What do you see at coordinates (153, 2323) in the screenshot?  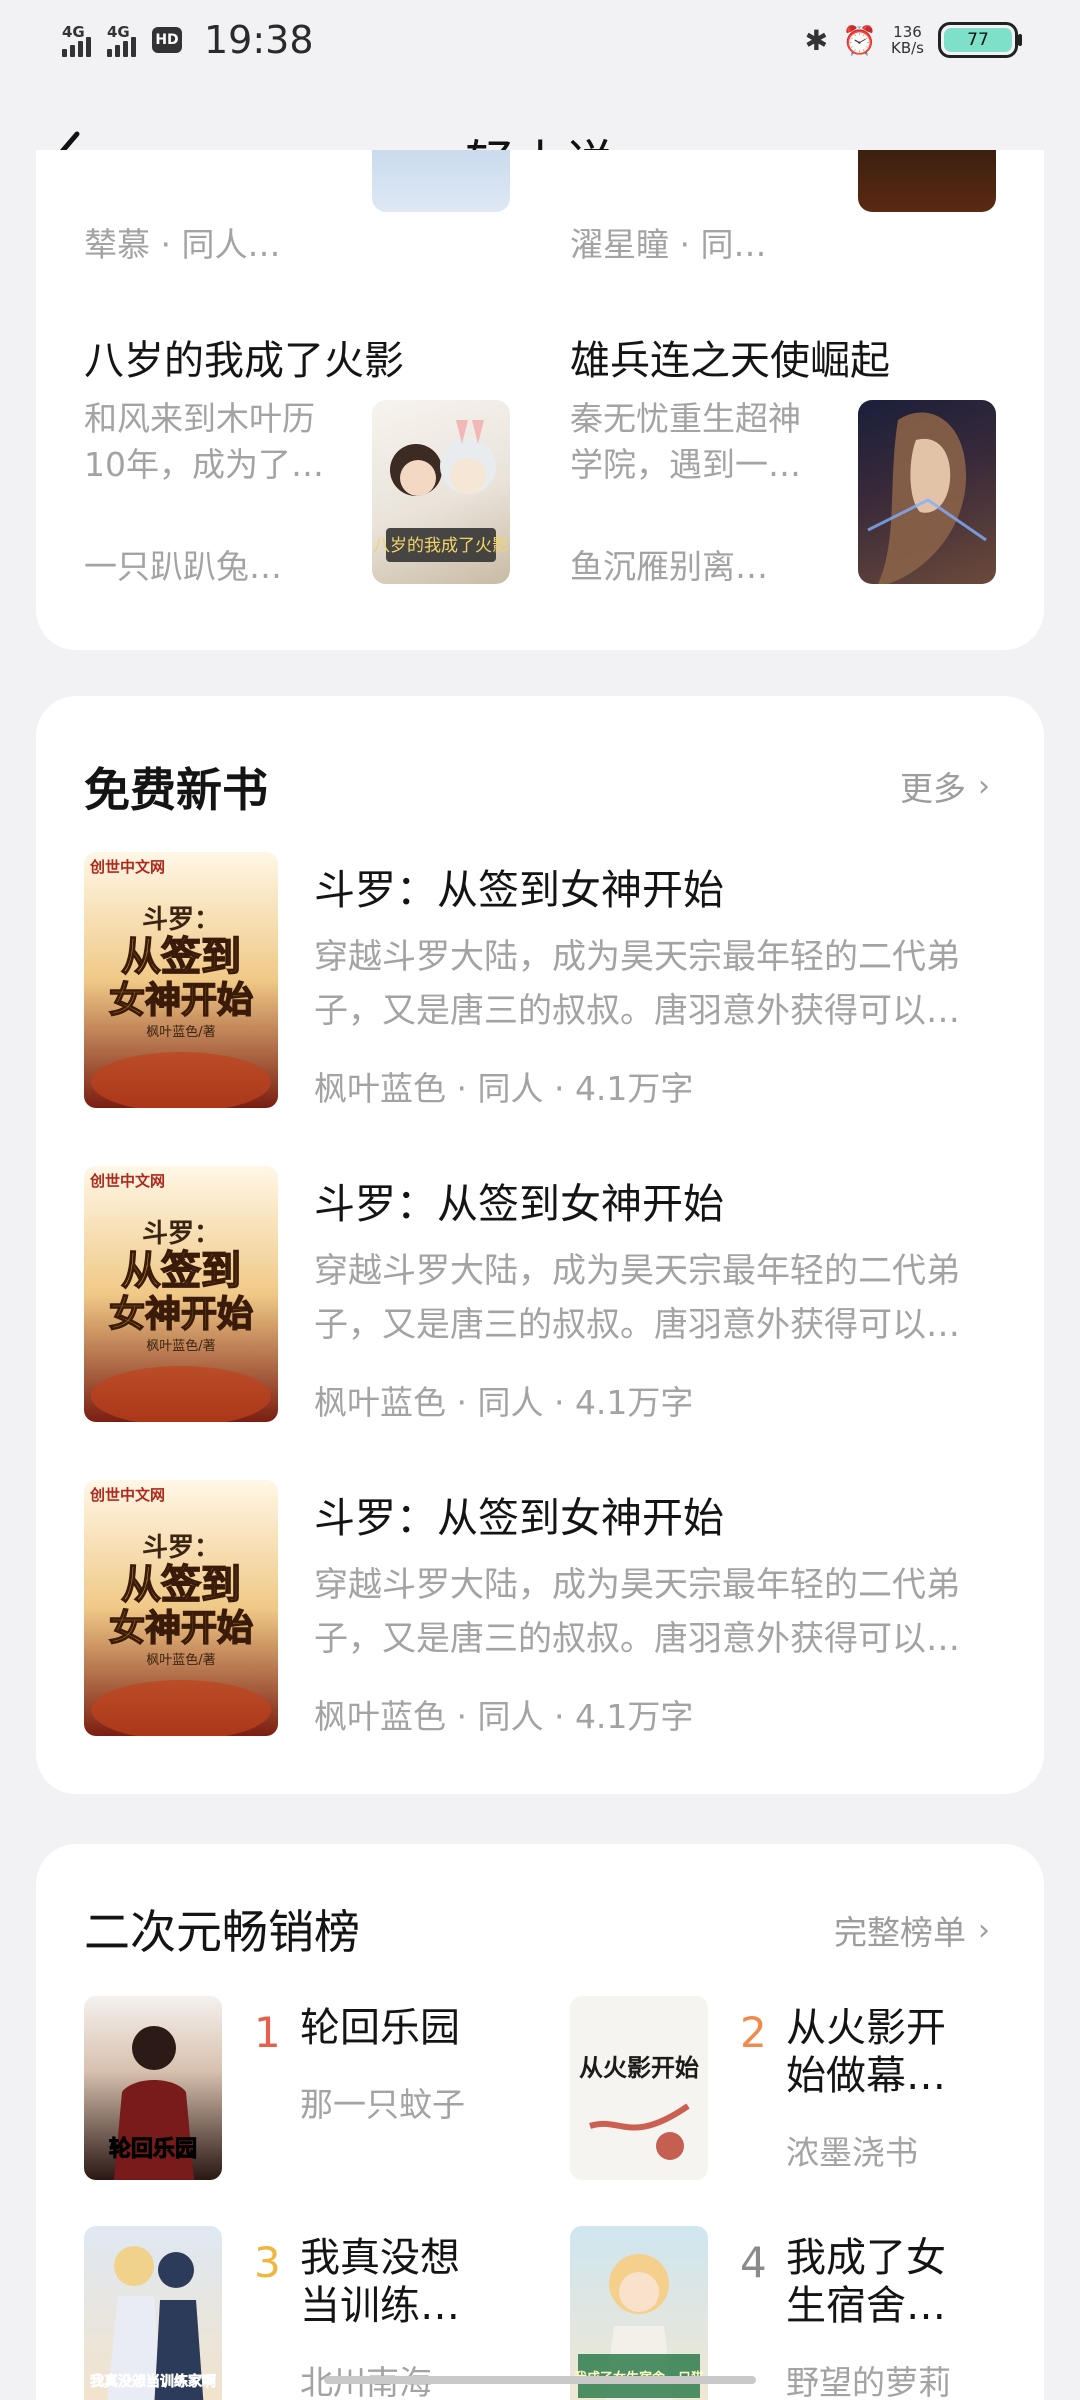 I see `cover-art: 我真没想当训练家啊` at bounding box center [153, 2323].